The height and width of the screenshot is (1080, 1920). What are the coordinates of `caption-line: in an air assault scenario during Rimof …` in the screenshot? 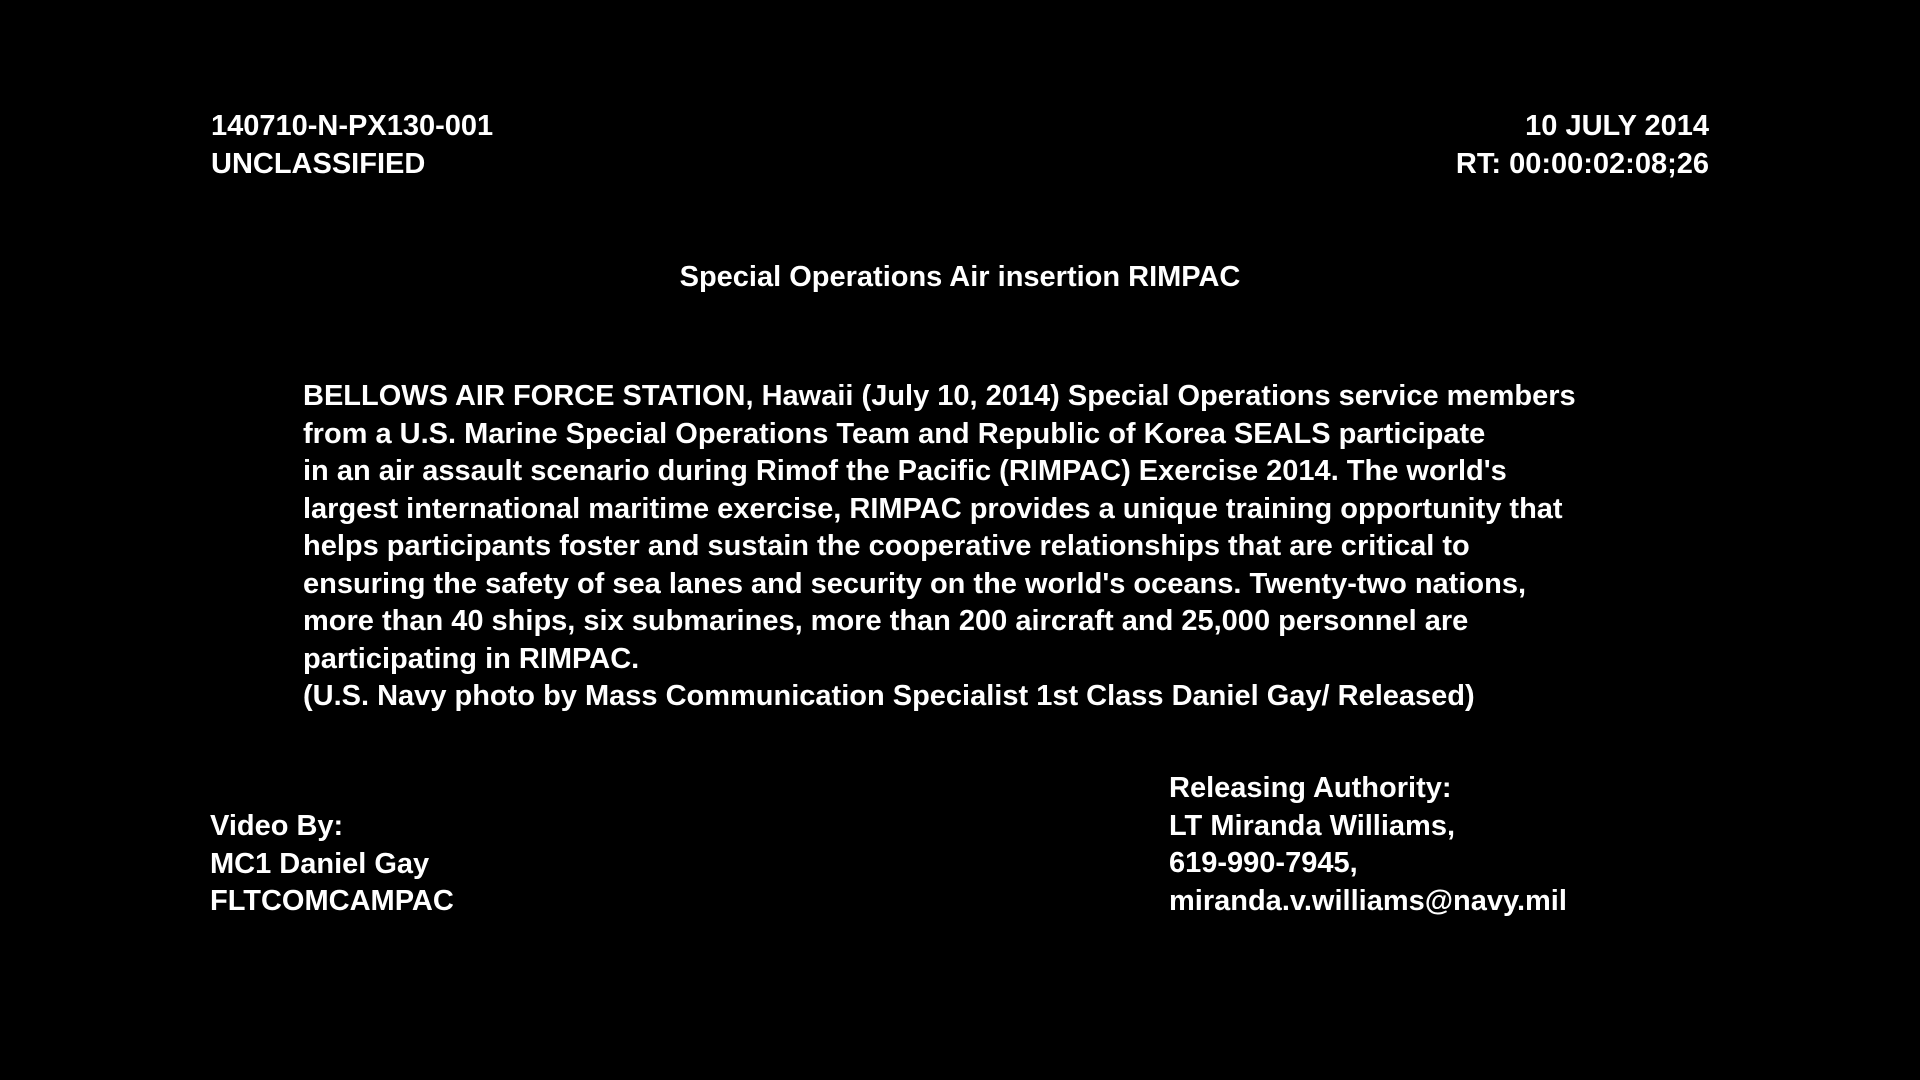 It's located at (905, 471).